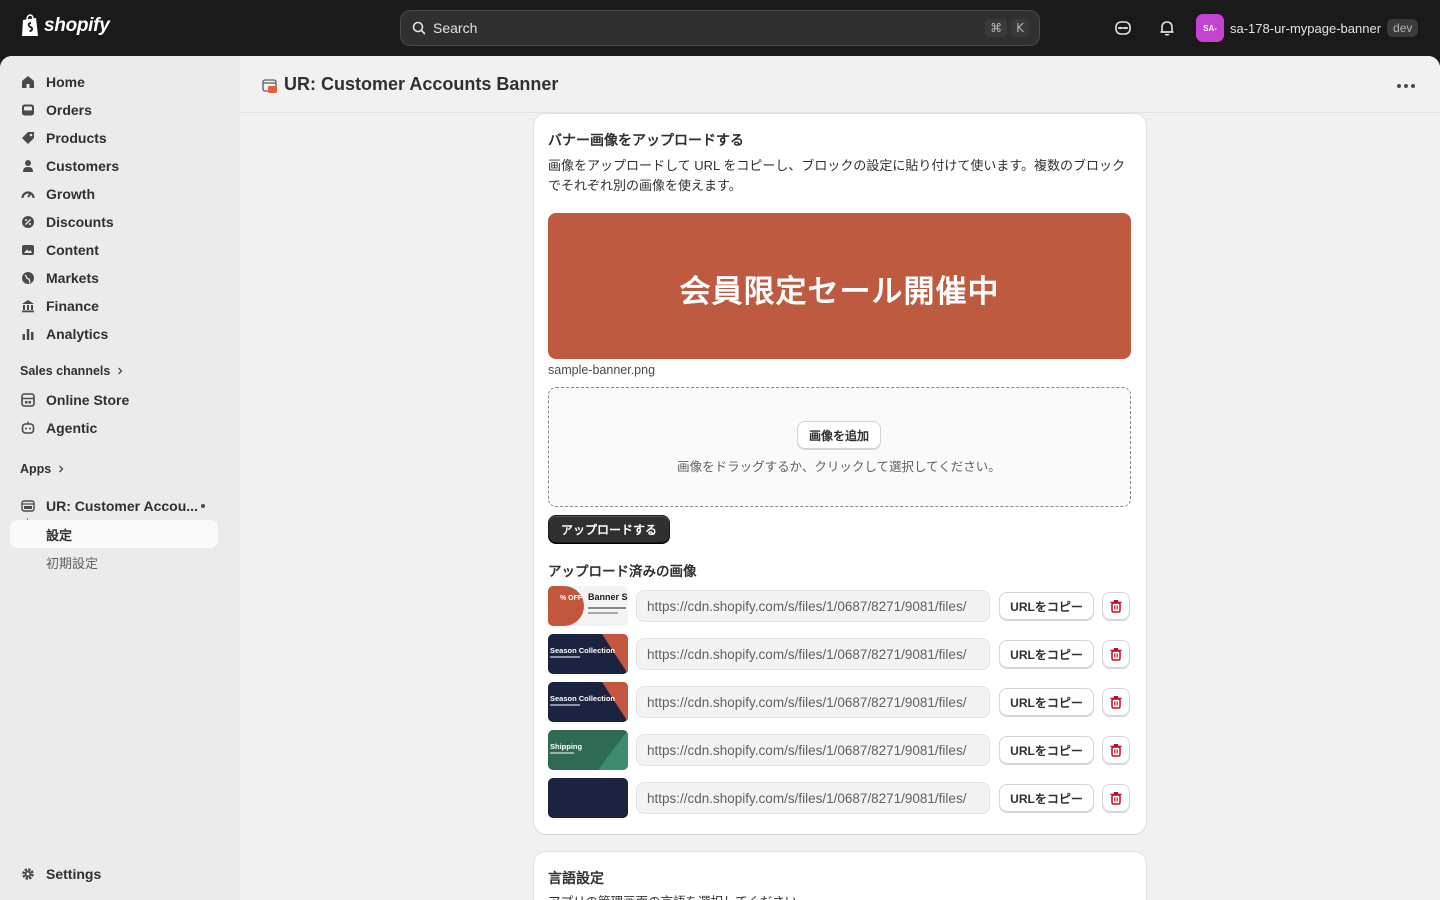  What do you see at coordinates (609, 529) in the screenshot?
I see `upload-button: アップロードする` at bounding box center [609, 529].